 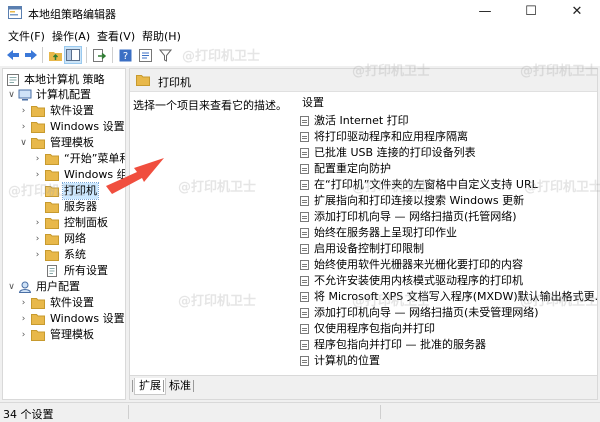 I want to click on policy-doc-icon, so click(x=13, y=80).